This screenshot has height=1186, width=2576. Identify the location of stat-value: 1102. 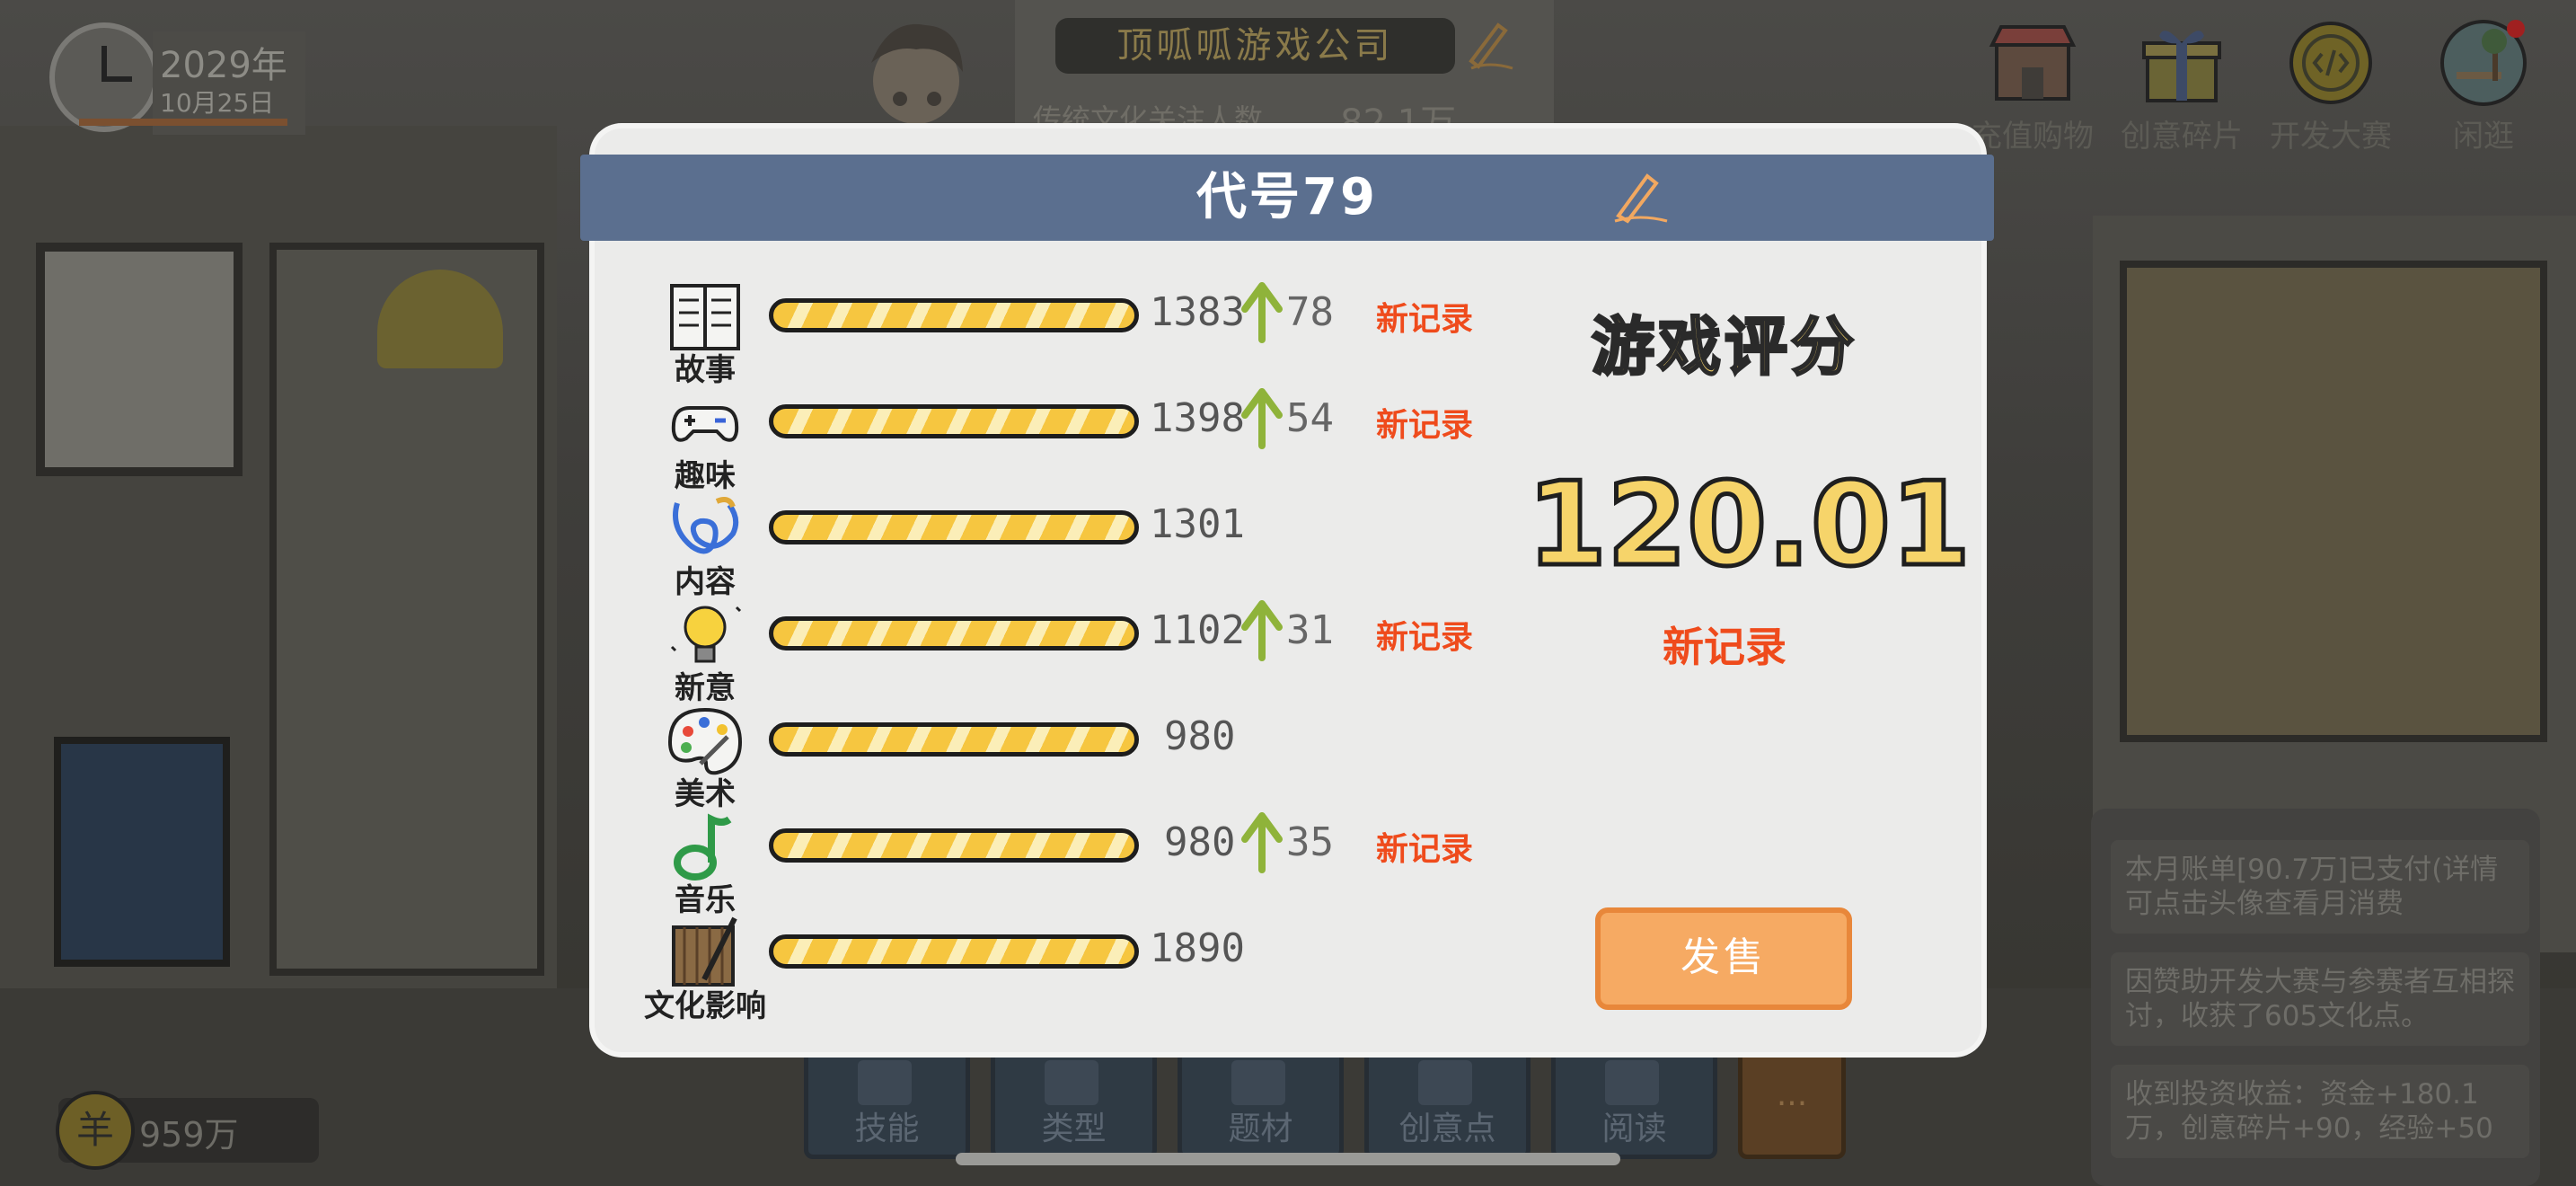
(1197, 630).